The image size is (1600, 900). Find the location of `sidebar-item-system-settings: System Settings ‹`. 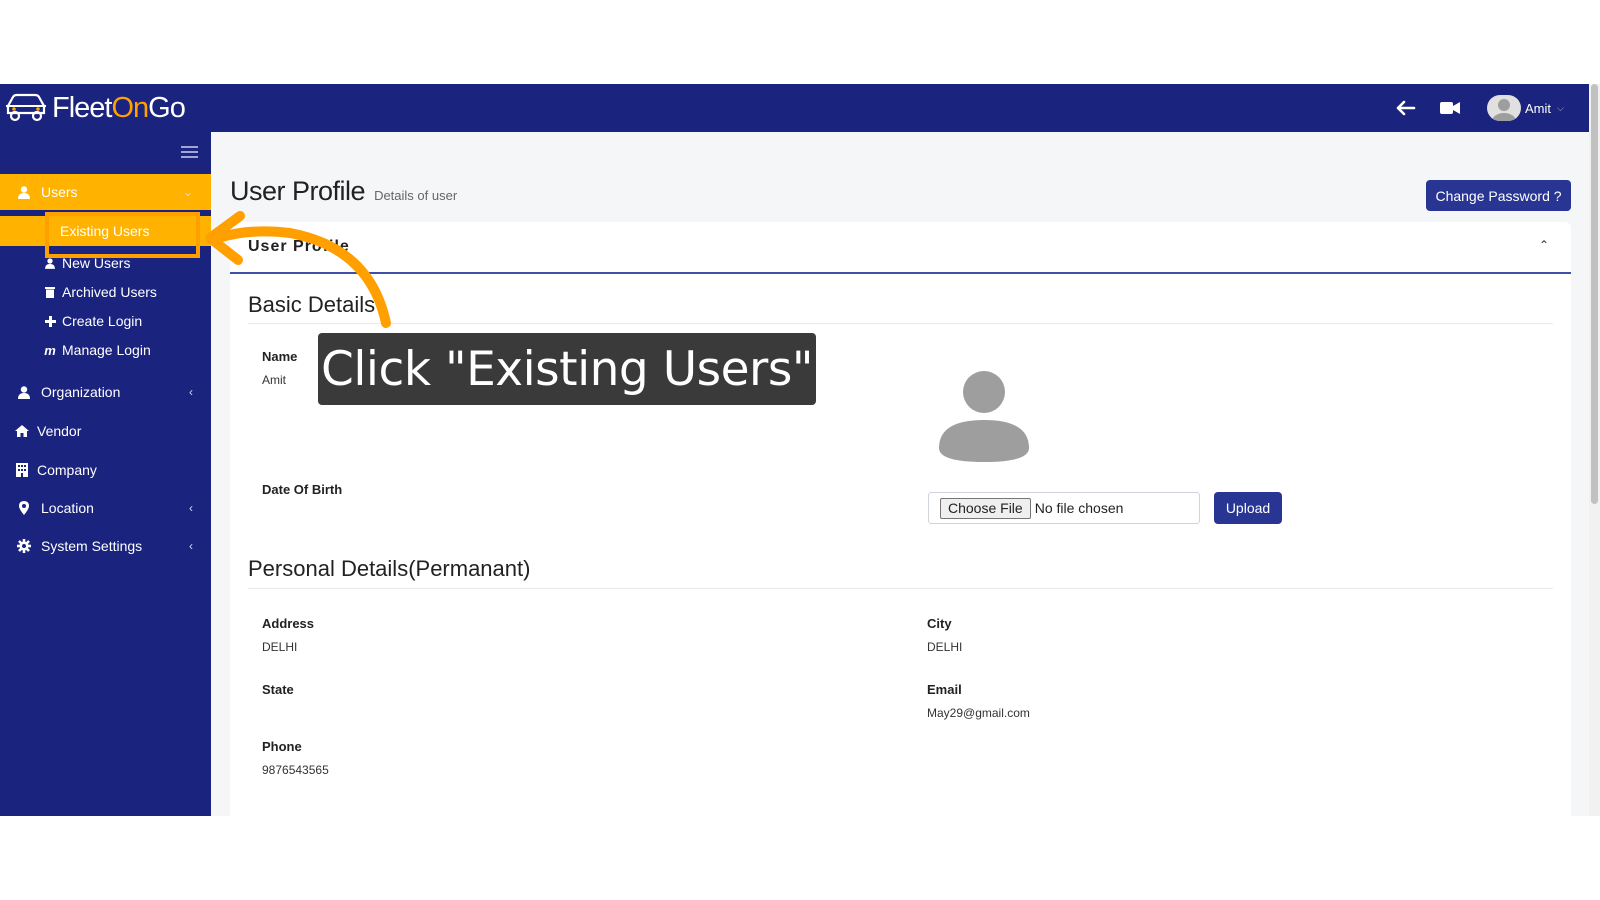

sidebar-item-system-settings: System Settings ‹ is located at coordinates (105, 546).